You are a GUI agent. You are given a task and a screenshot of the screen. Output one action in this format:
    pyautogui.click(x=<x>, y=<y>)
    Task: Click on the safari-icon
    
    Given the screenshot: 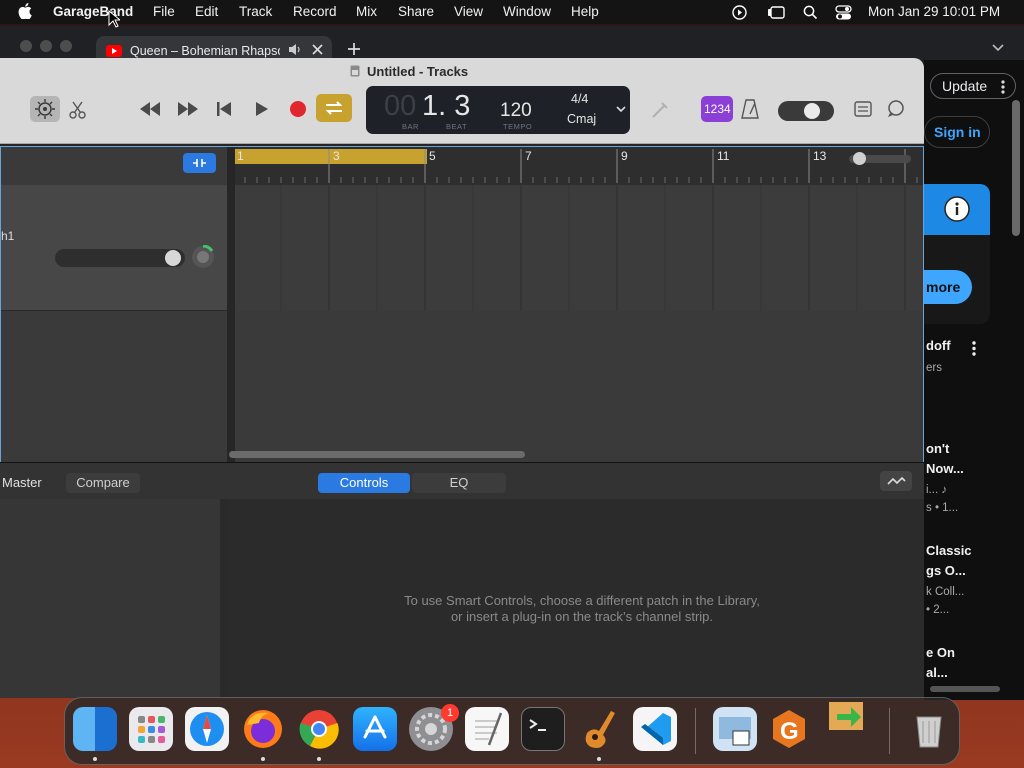 What is the action you would take?
    pyautogui.click(x=207, y=729)
    